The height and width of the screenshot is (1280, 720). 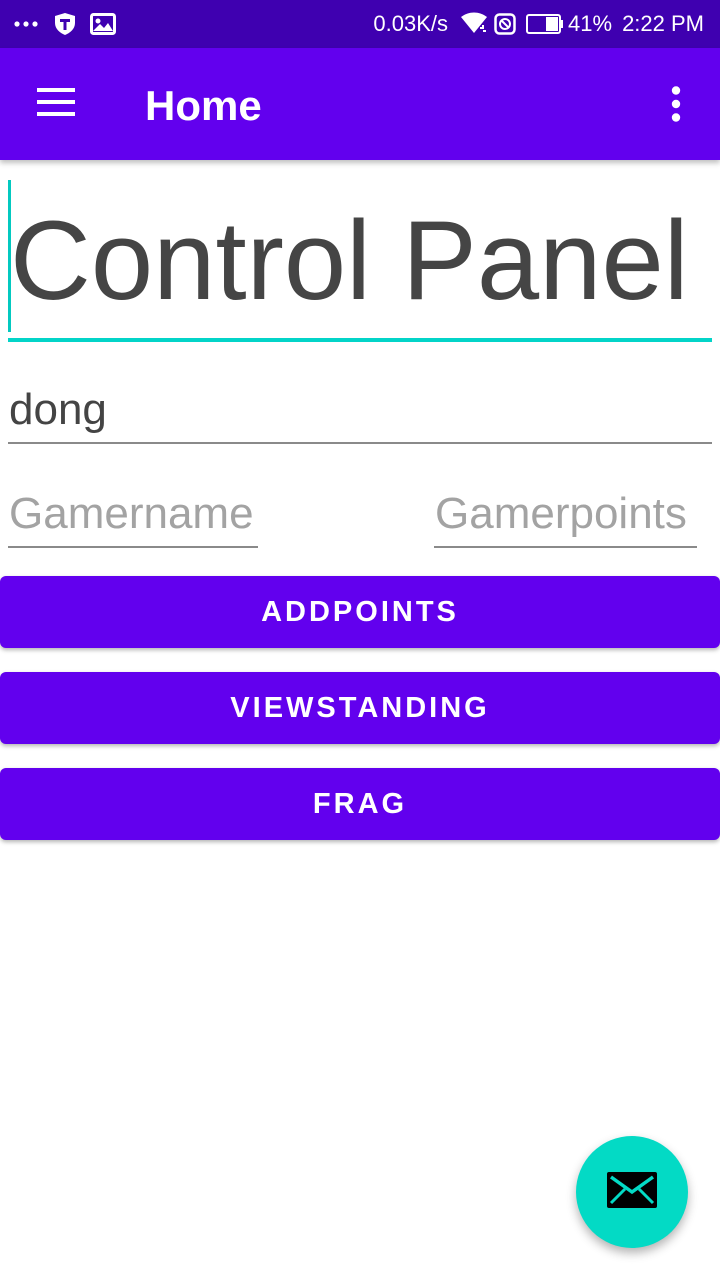 What do you see at coordinates (360, 612) in the screenshot?
I see `addpoints-button: ADDPOINTS` at bounding box center [360, 612].